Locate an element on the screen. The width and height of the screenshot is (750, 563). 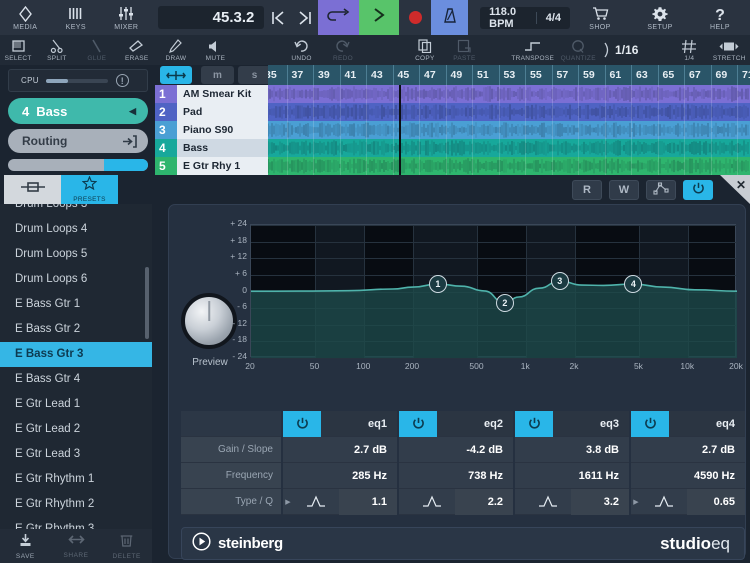
grid-button: 1/4 is located at coordinates (689, 50).